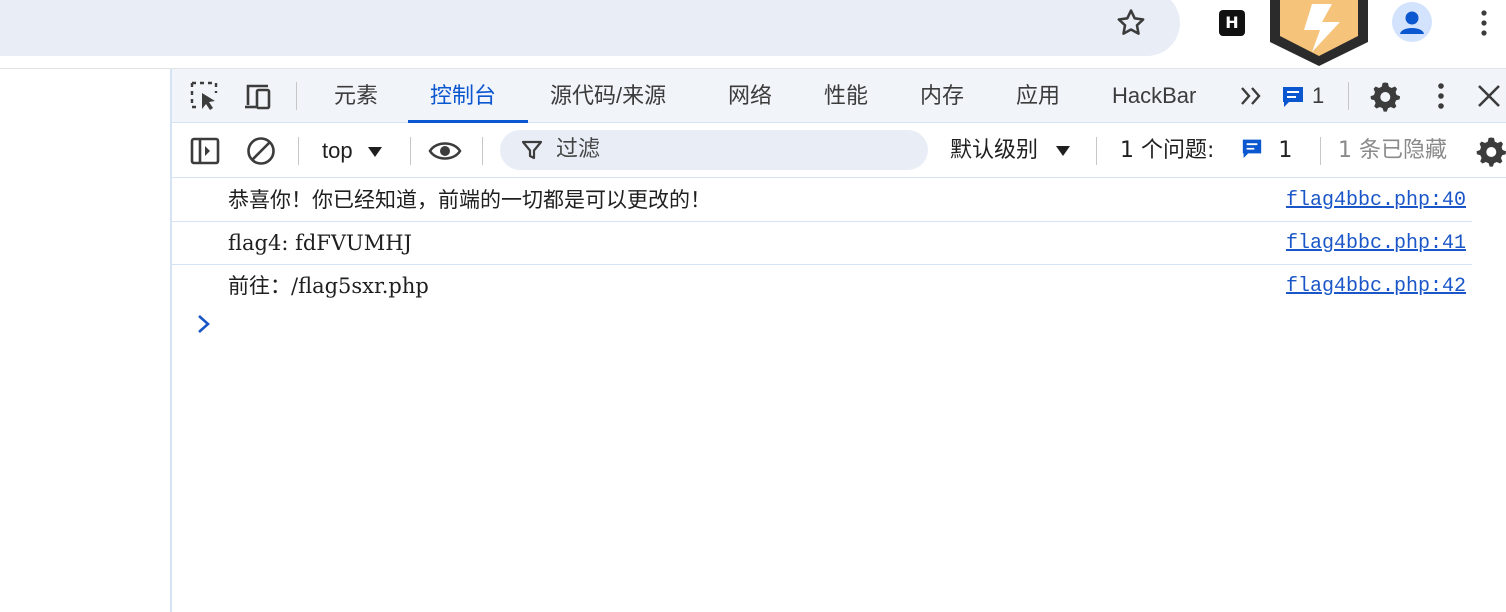 Image resolution: width=1506 pixels, height=612 pixels. Describe the element at coordinates (1484, 23) in the screenshot. I see `kebab-menu-icon` at that location.